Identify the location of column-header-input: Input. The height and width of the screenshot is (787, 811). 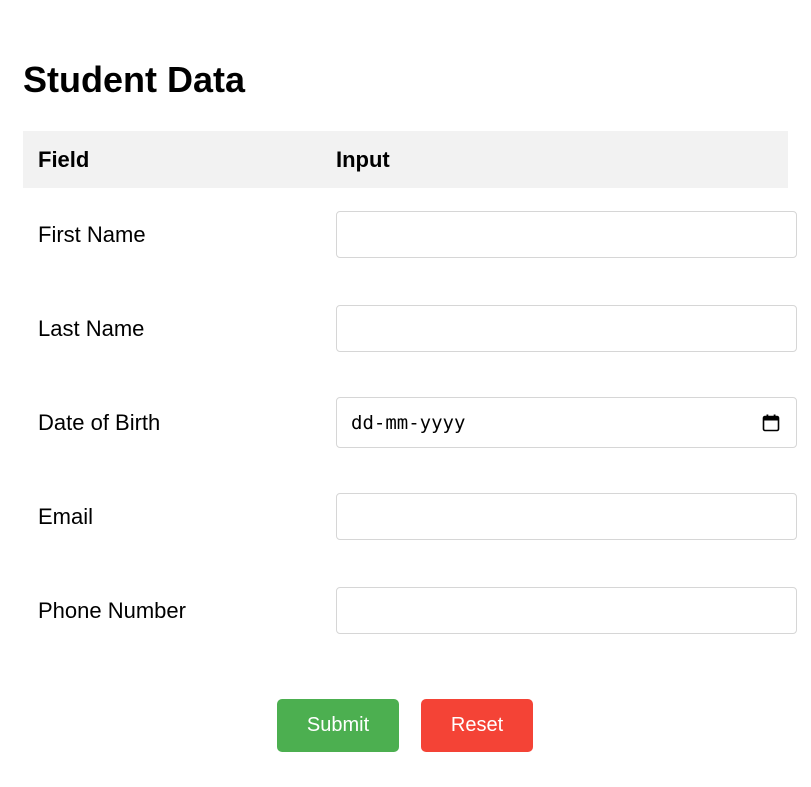
(363, 159).